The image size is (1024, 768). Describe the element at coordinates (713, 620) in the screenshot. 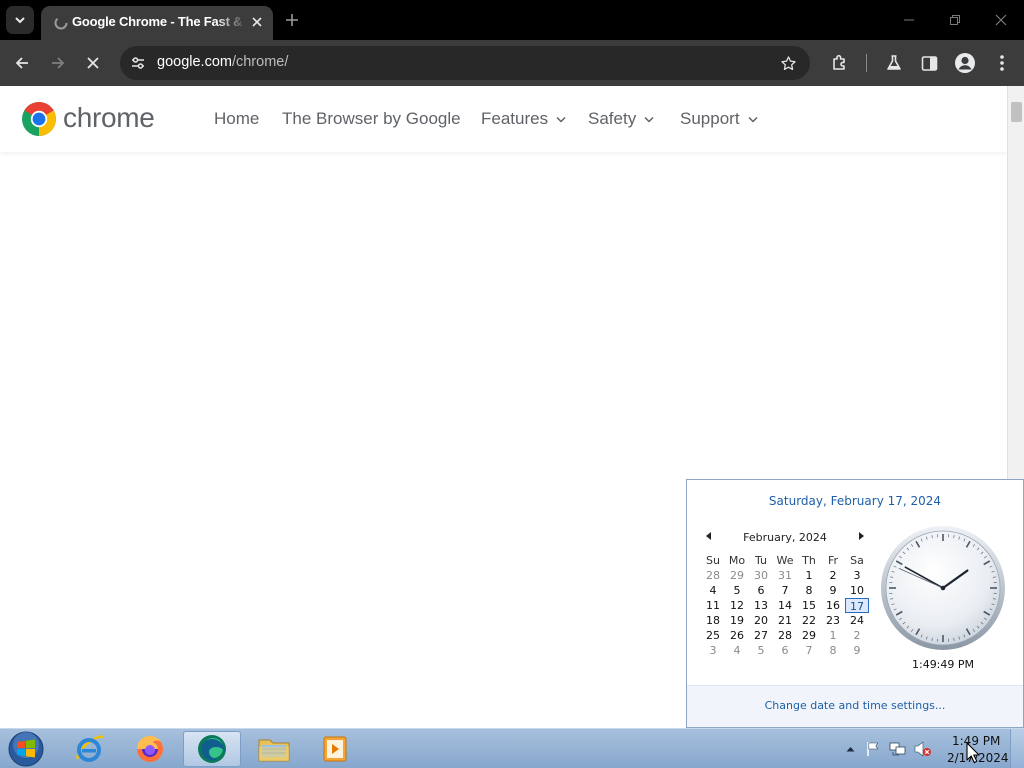

I see `calendar-day: 18` at that location.